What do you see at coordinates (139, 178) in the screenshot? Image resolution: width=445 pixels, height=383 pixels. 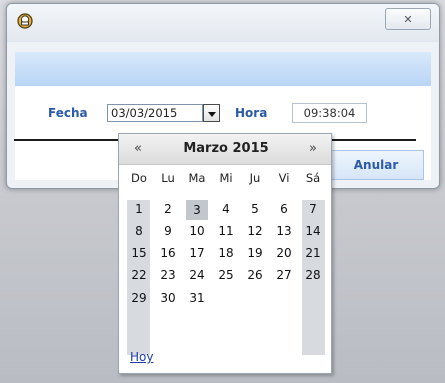 I see `weekday-label: Do` at bounding box center [139, 178].